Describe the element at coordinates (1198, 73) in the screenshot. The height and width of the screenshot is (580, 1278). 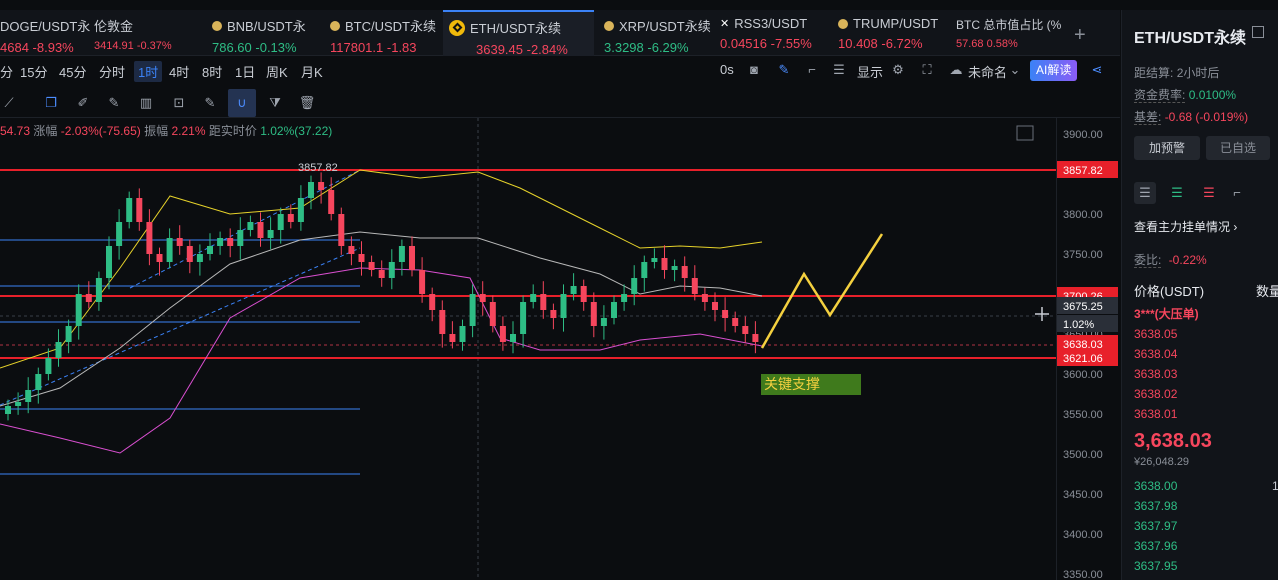
I see `settlement-value: 2小时后` at that location.